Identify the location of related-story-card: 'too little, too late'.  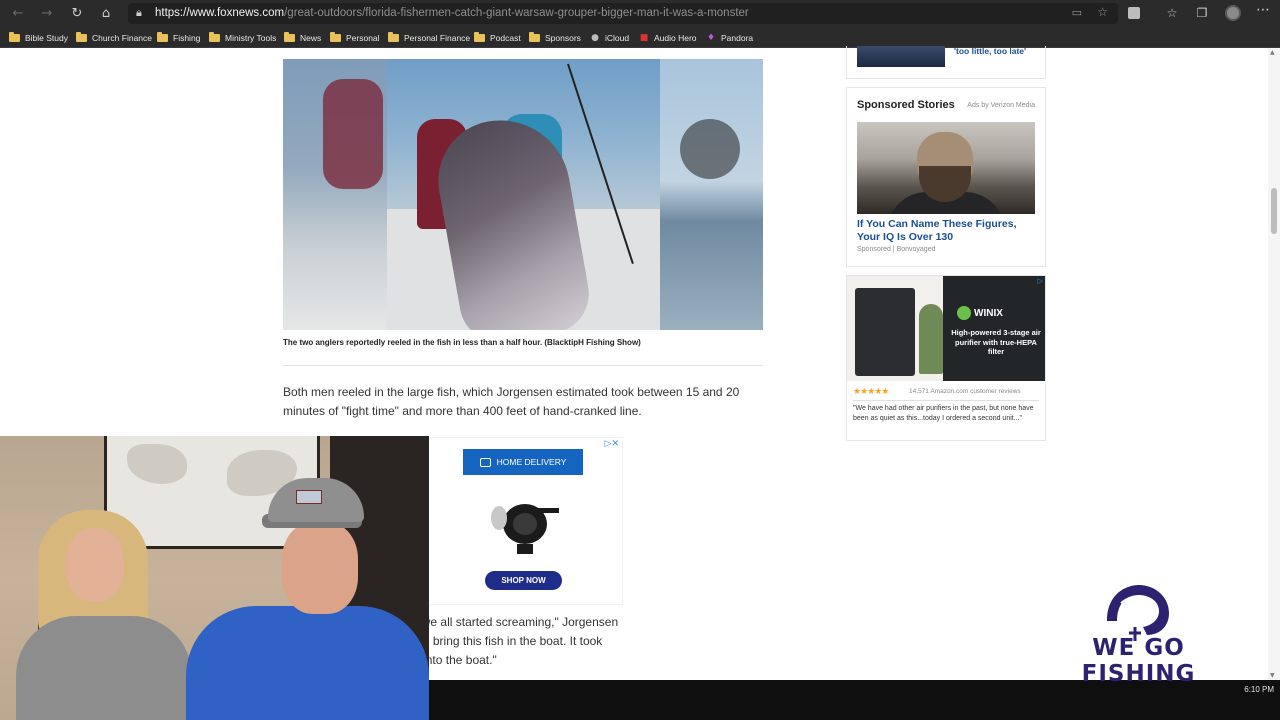
(946, 62).